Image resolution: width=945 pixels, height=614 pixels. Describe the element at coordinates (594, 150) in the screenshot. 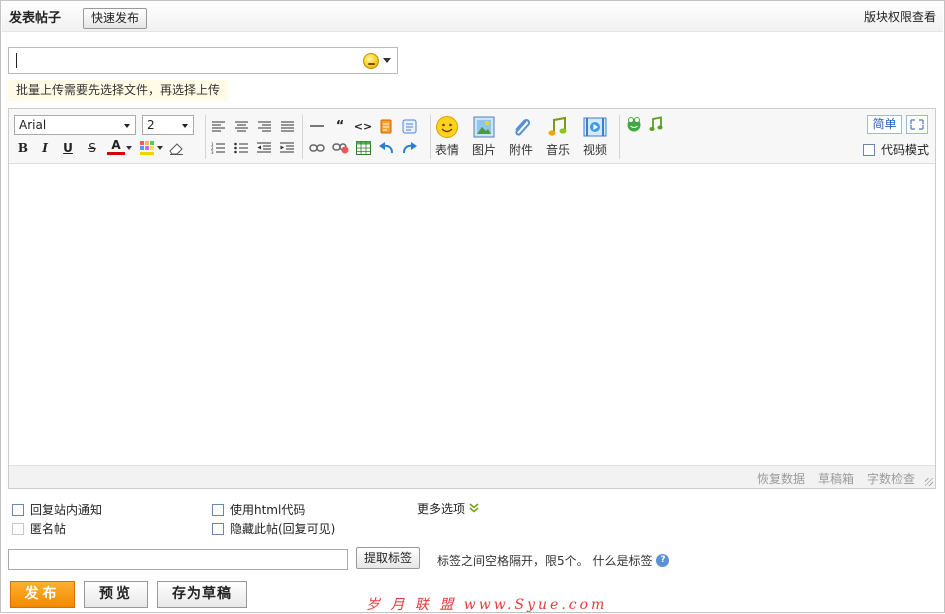

I see `video-label: 视频` at that location.